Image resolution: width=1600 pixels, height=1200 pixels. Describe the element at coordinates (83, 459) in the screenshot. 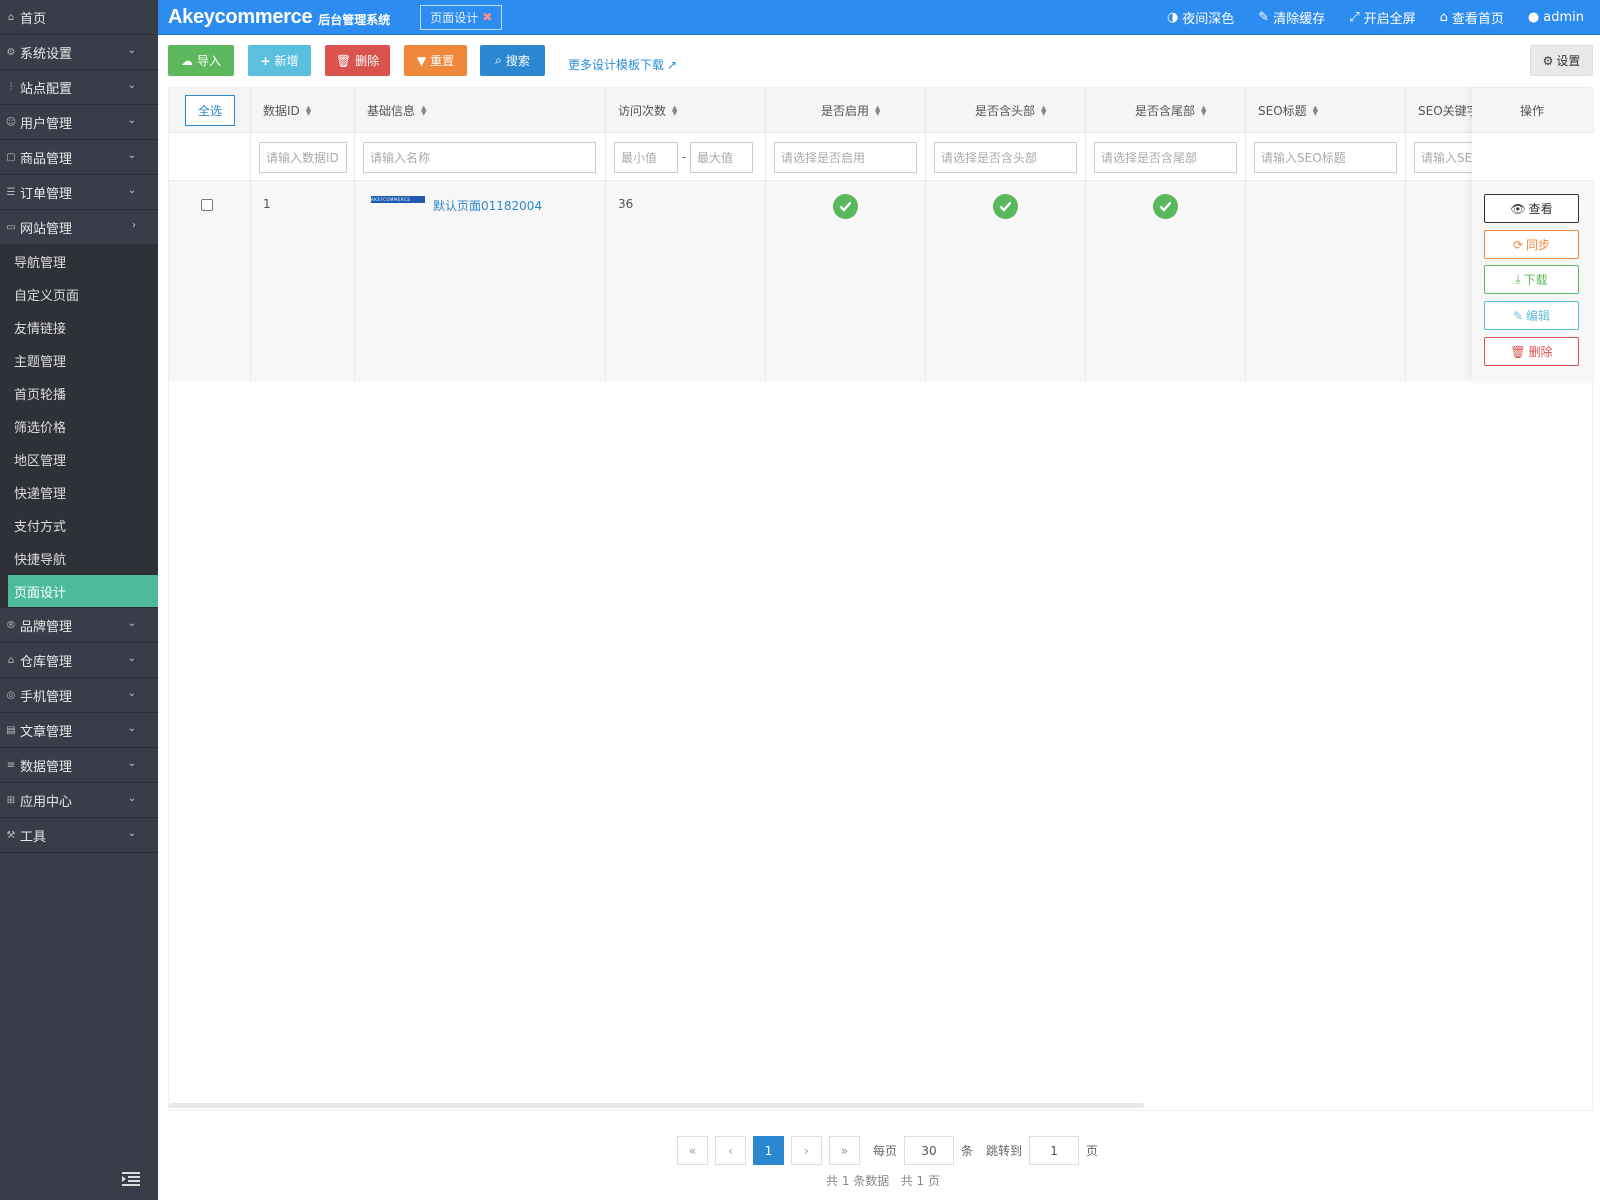

I see `sidebar-item-regions: 地区管理` at that location.